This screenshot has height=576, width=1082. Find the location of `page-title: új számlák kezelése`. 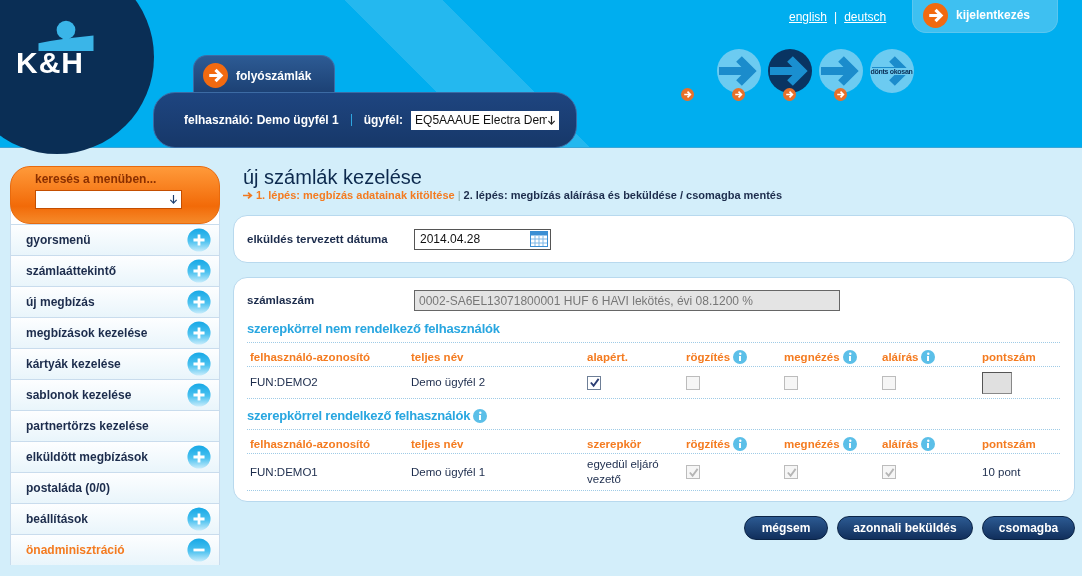

page-title: új számlák kezelése is located at coordinates (333, 177).